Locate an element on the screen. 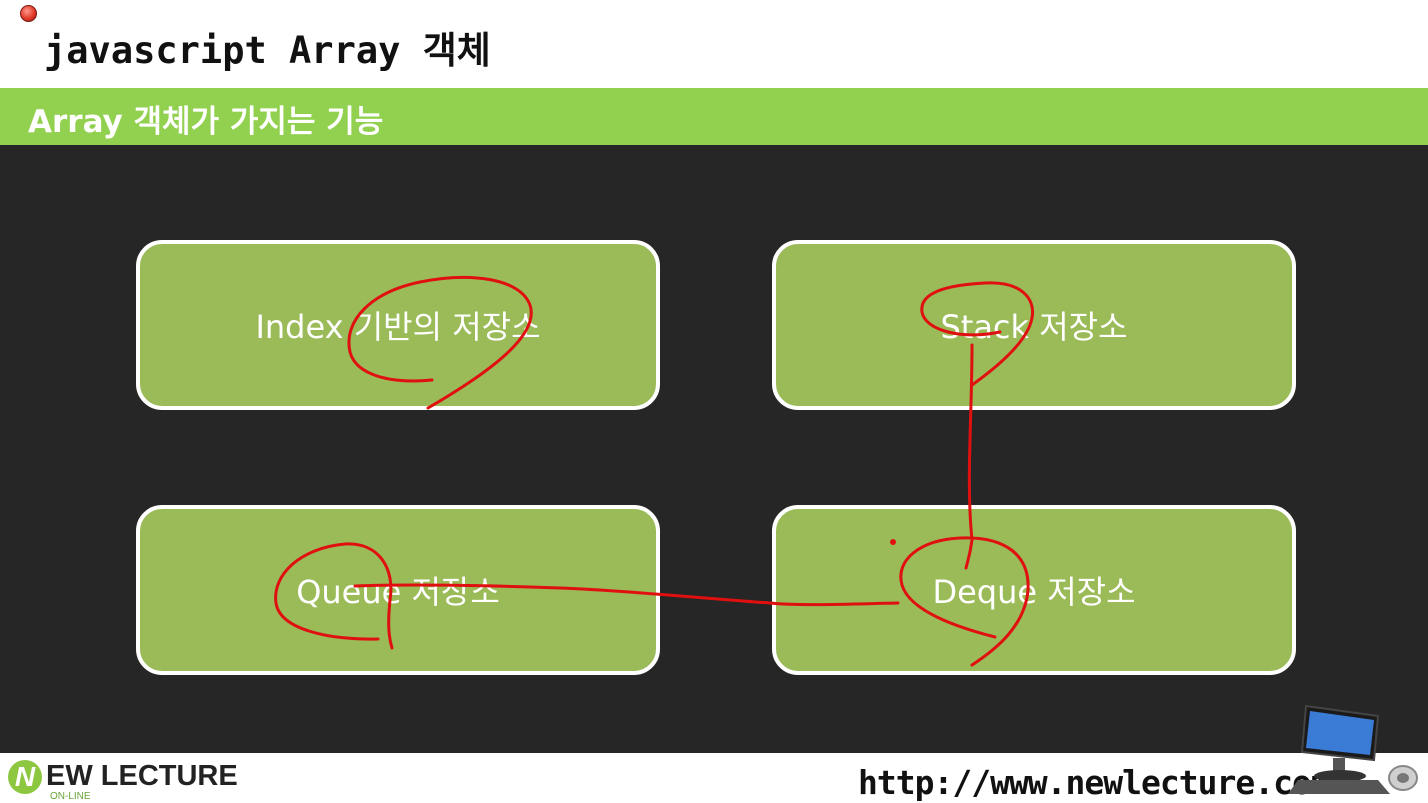 This screenshot has height=803, width=1428. card-stack-storage: Stack 저장소 is located at coordinates (1034, 325).